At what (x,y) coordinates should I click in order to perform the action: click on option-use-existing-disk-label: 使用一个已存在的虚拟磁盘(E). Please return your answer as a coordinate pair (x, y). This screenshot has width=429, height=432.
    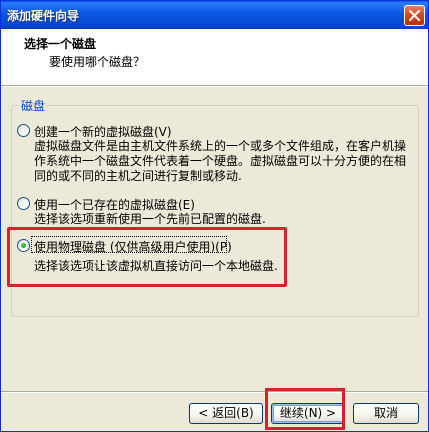
    Looking at the image, I should click on (114, 204).